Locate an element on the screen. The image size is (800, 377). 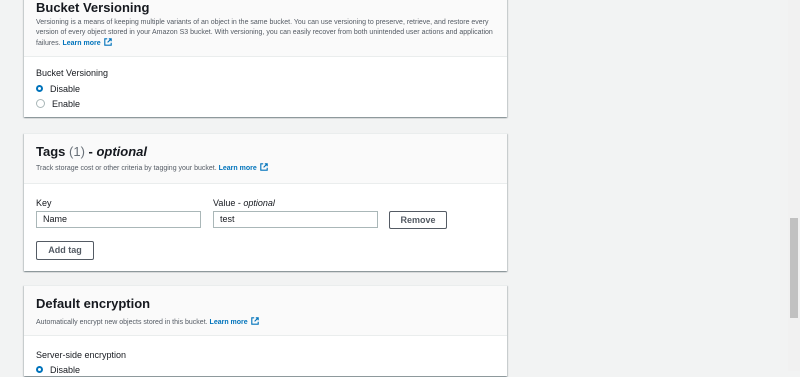
radio-unselected-icon is located at coordinates (40, 103).